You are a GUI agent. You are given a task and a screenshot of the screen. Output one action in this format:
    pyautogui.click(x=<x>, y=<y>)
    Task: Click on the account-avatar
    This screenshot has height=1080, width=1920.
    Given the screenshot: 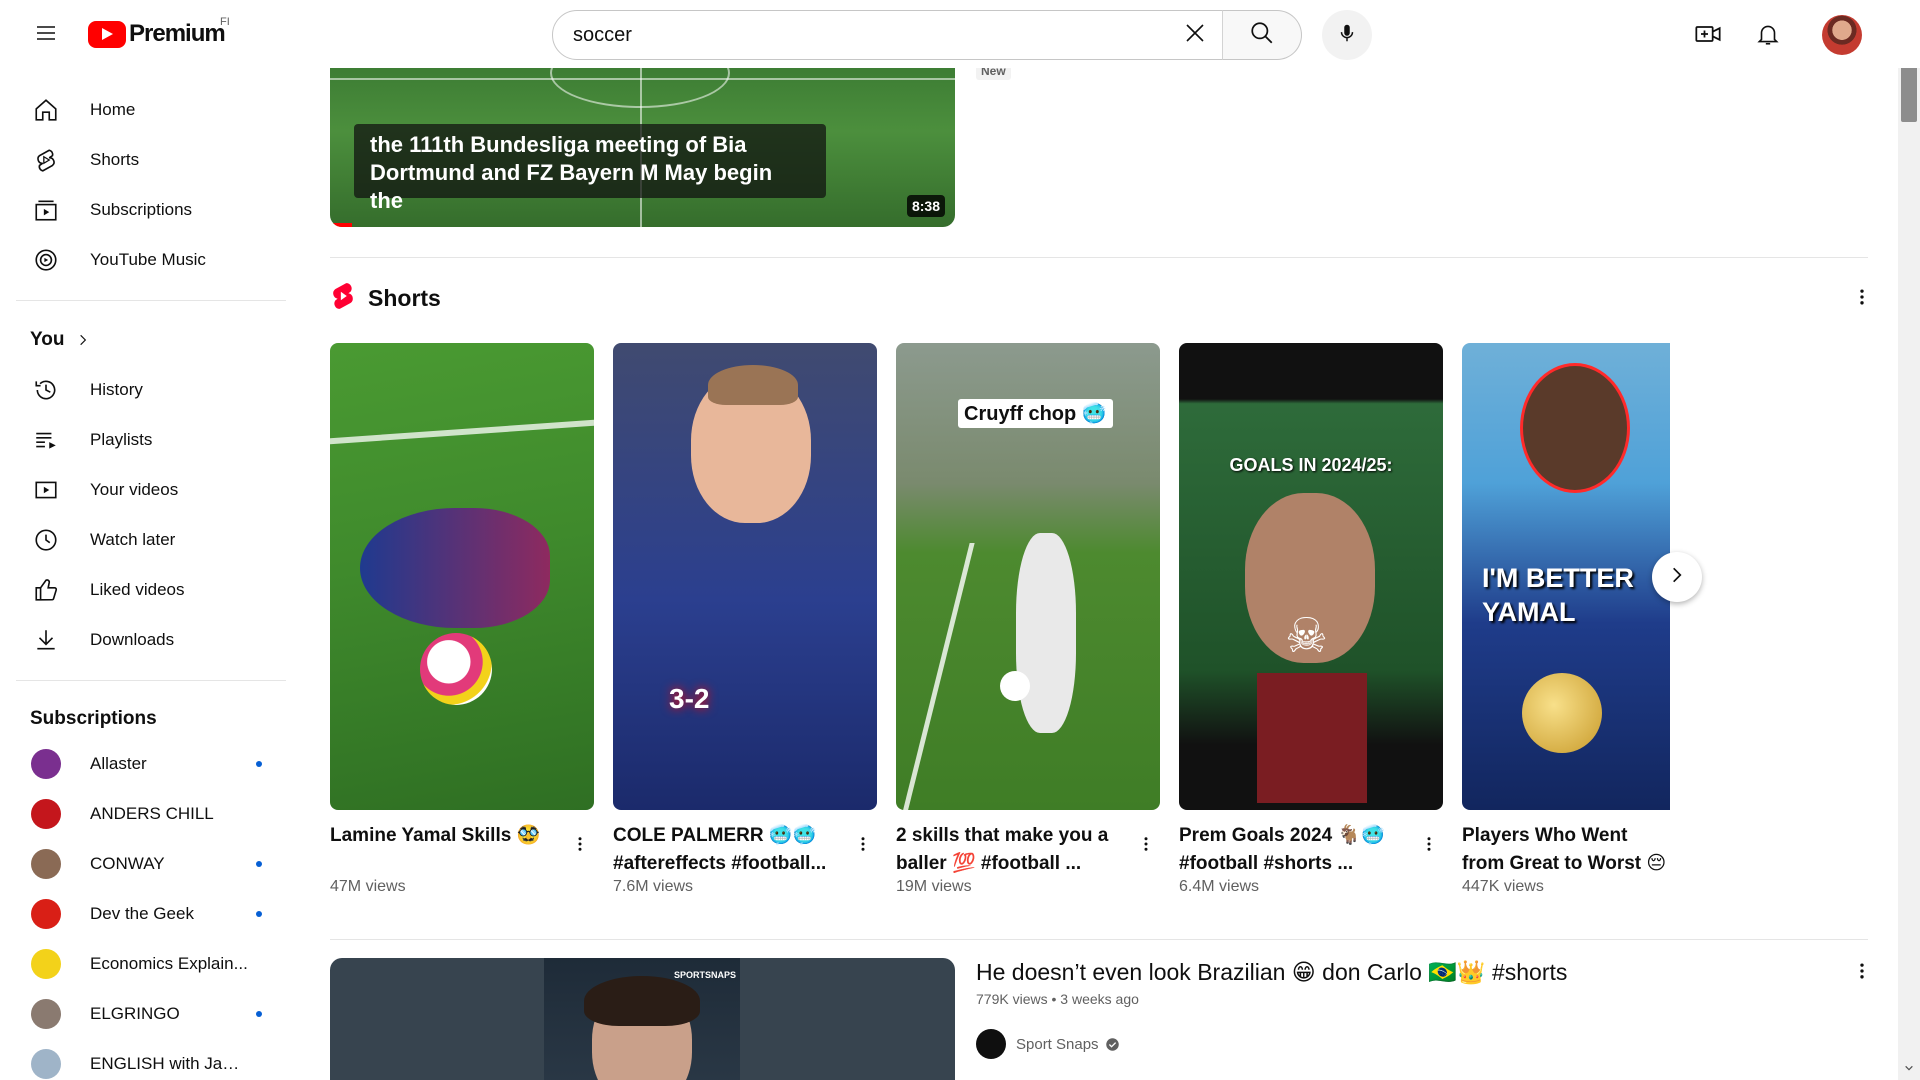 What is the action you would take?
    pyautogui.click(x=1842, y=35)
    